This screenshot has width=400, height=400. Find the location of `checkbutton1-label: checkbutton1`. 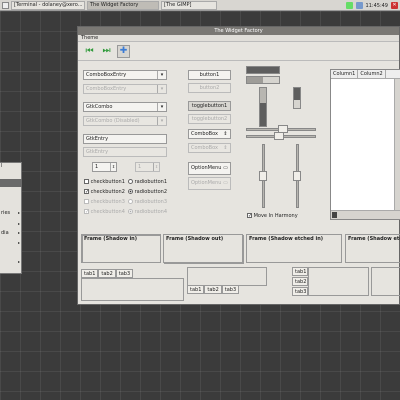

checkbutton1-label: checkbutton1 is located at coordinates (107, 182).